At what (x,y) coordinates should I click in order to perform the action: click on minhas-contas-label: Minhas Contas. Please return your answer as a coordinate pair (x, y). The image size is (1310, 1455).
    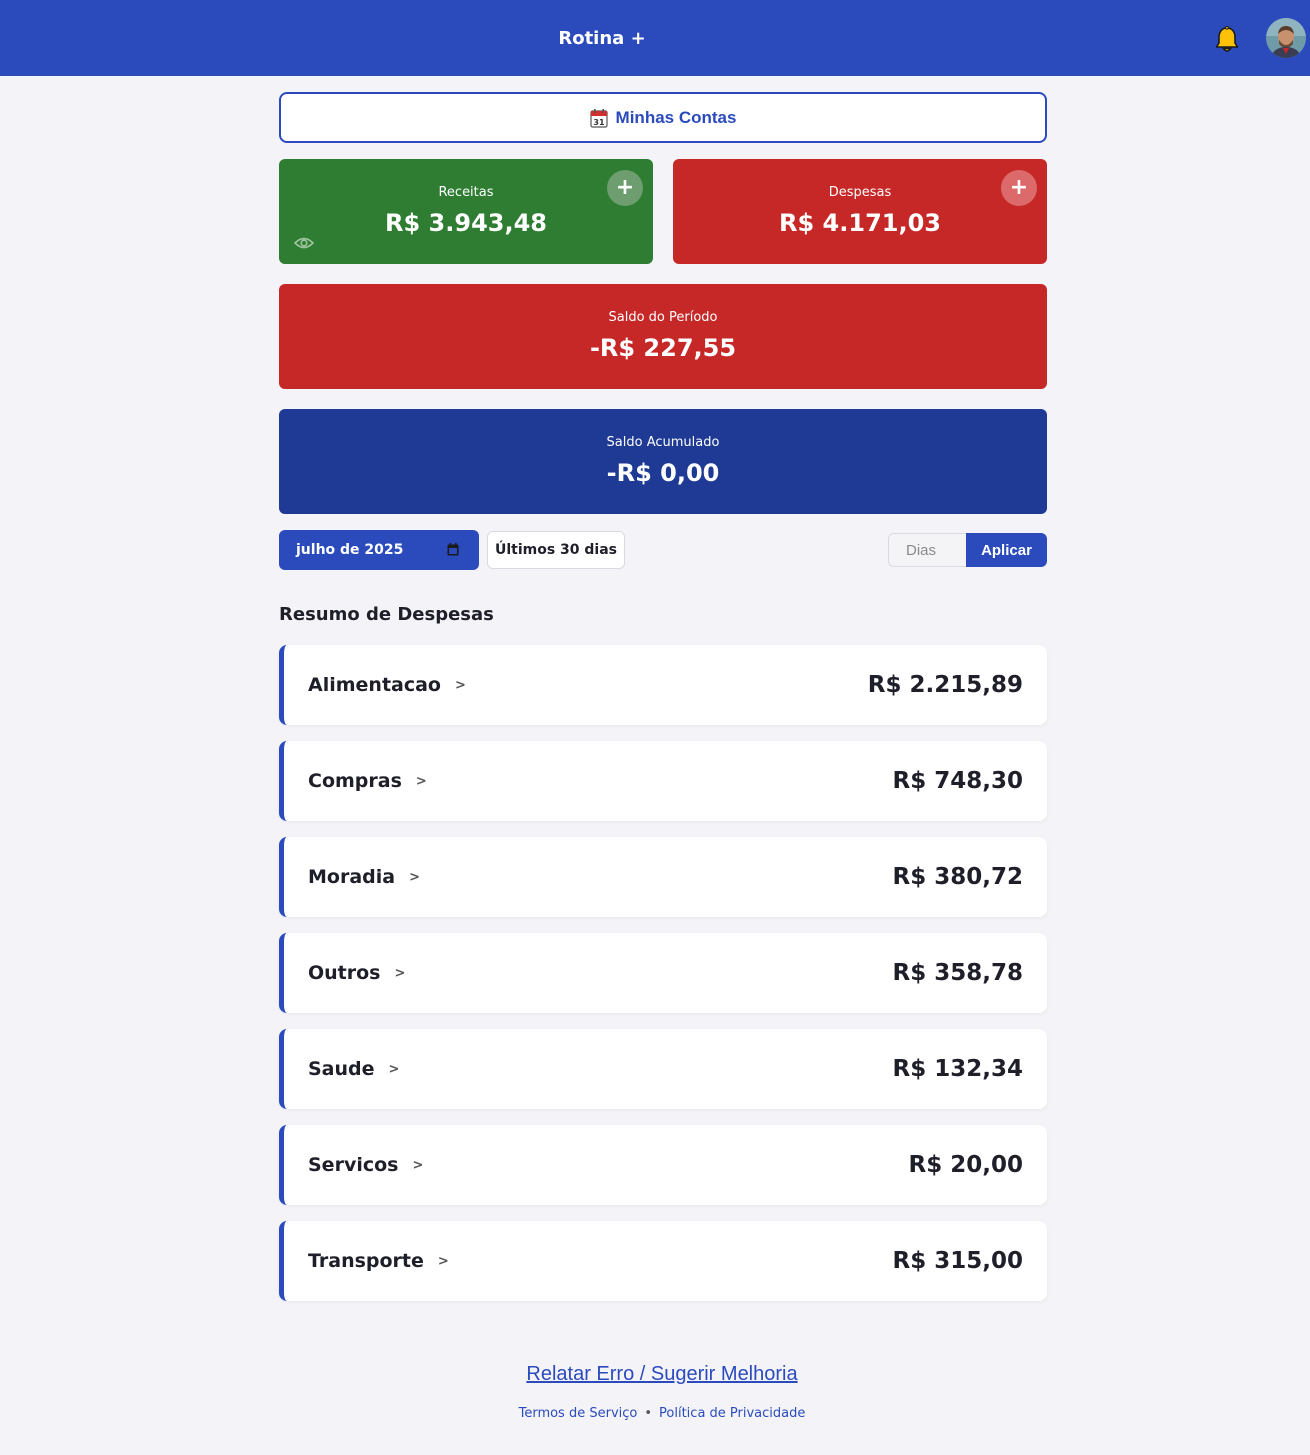
    Looking at the image, I should click on (676, 117).